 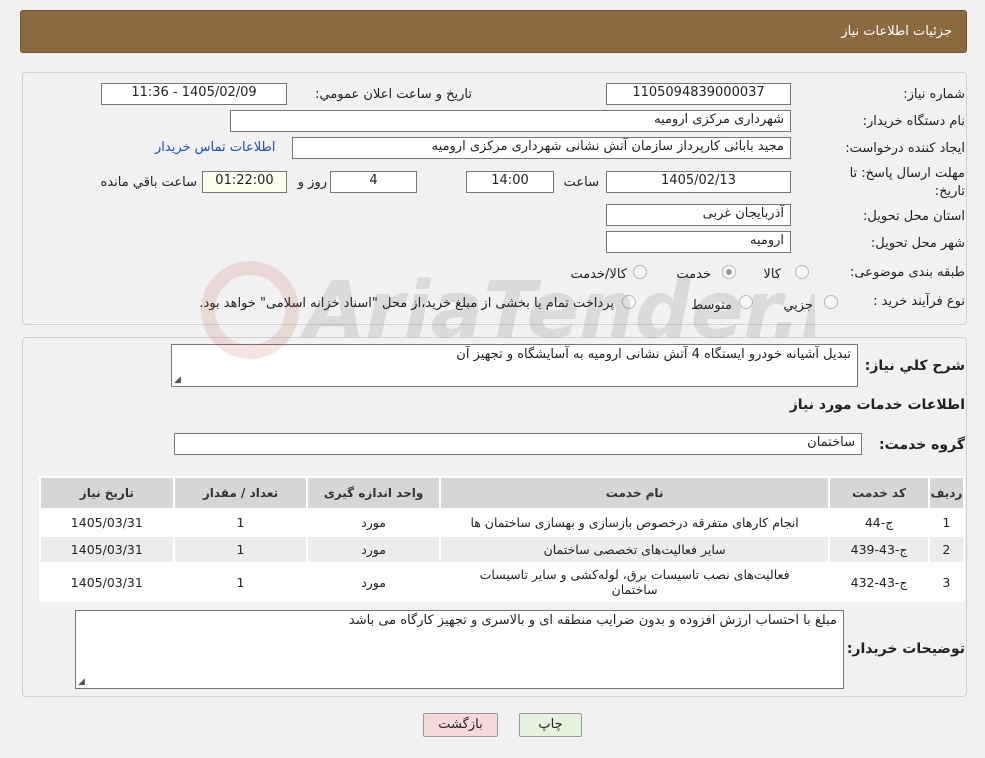 What do you see at coordinates (244, 182) in the screenshot?
I see `remaining-time-field: 01:22:00` at bounding box center [244, 182].